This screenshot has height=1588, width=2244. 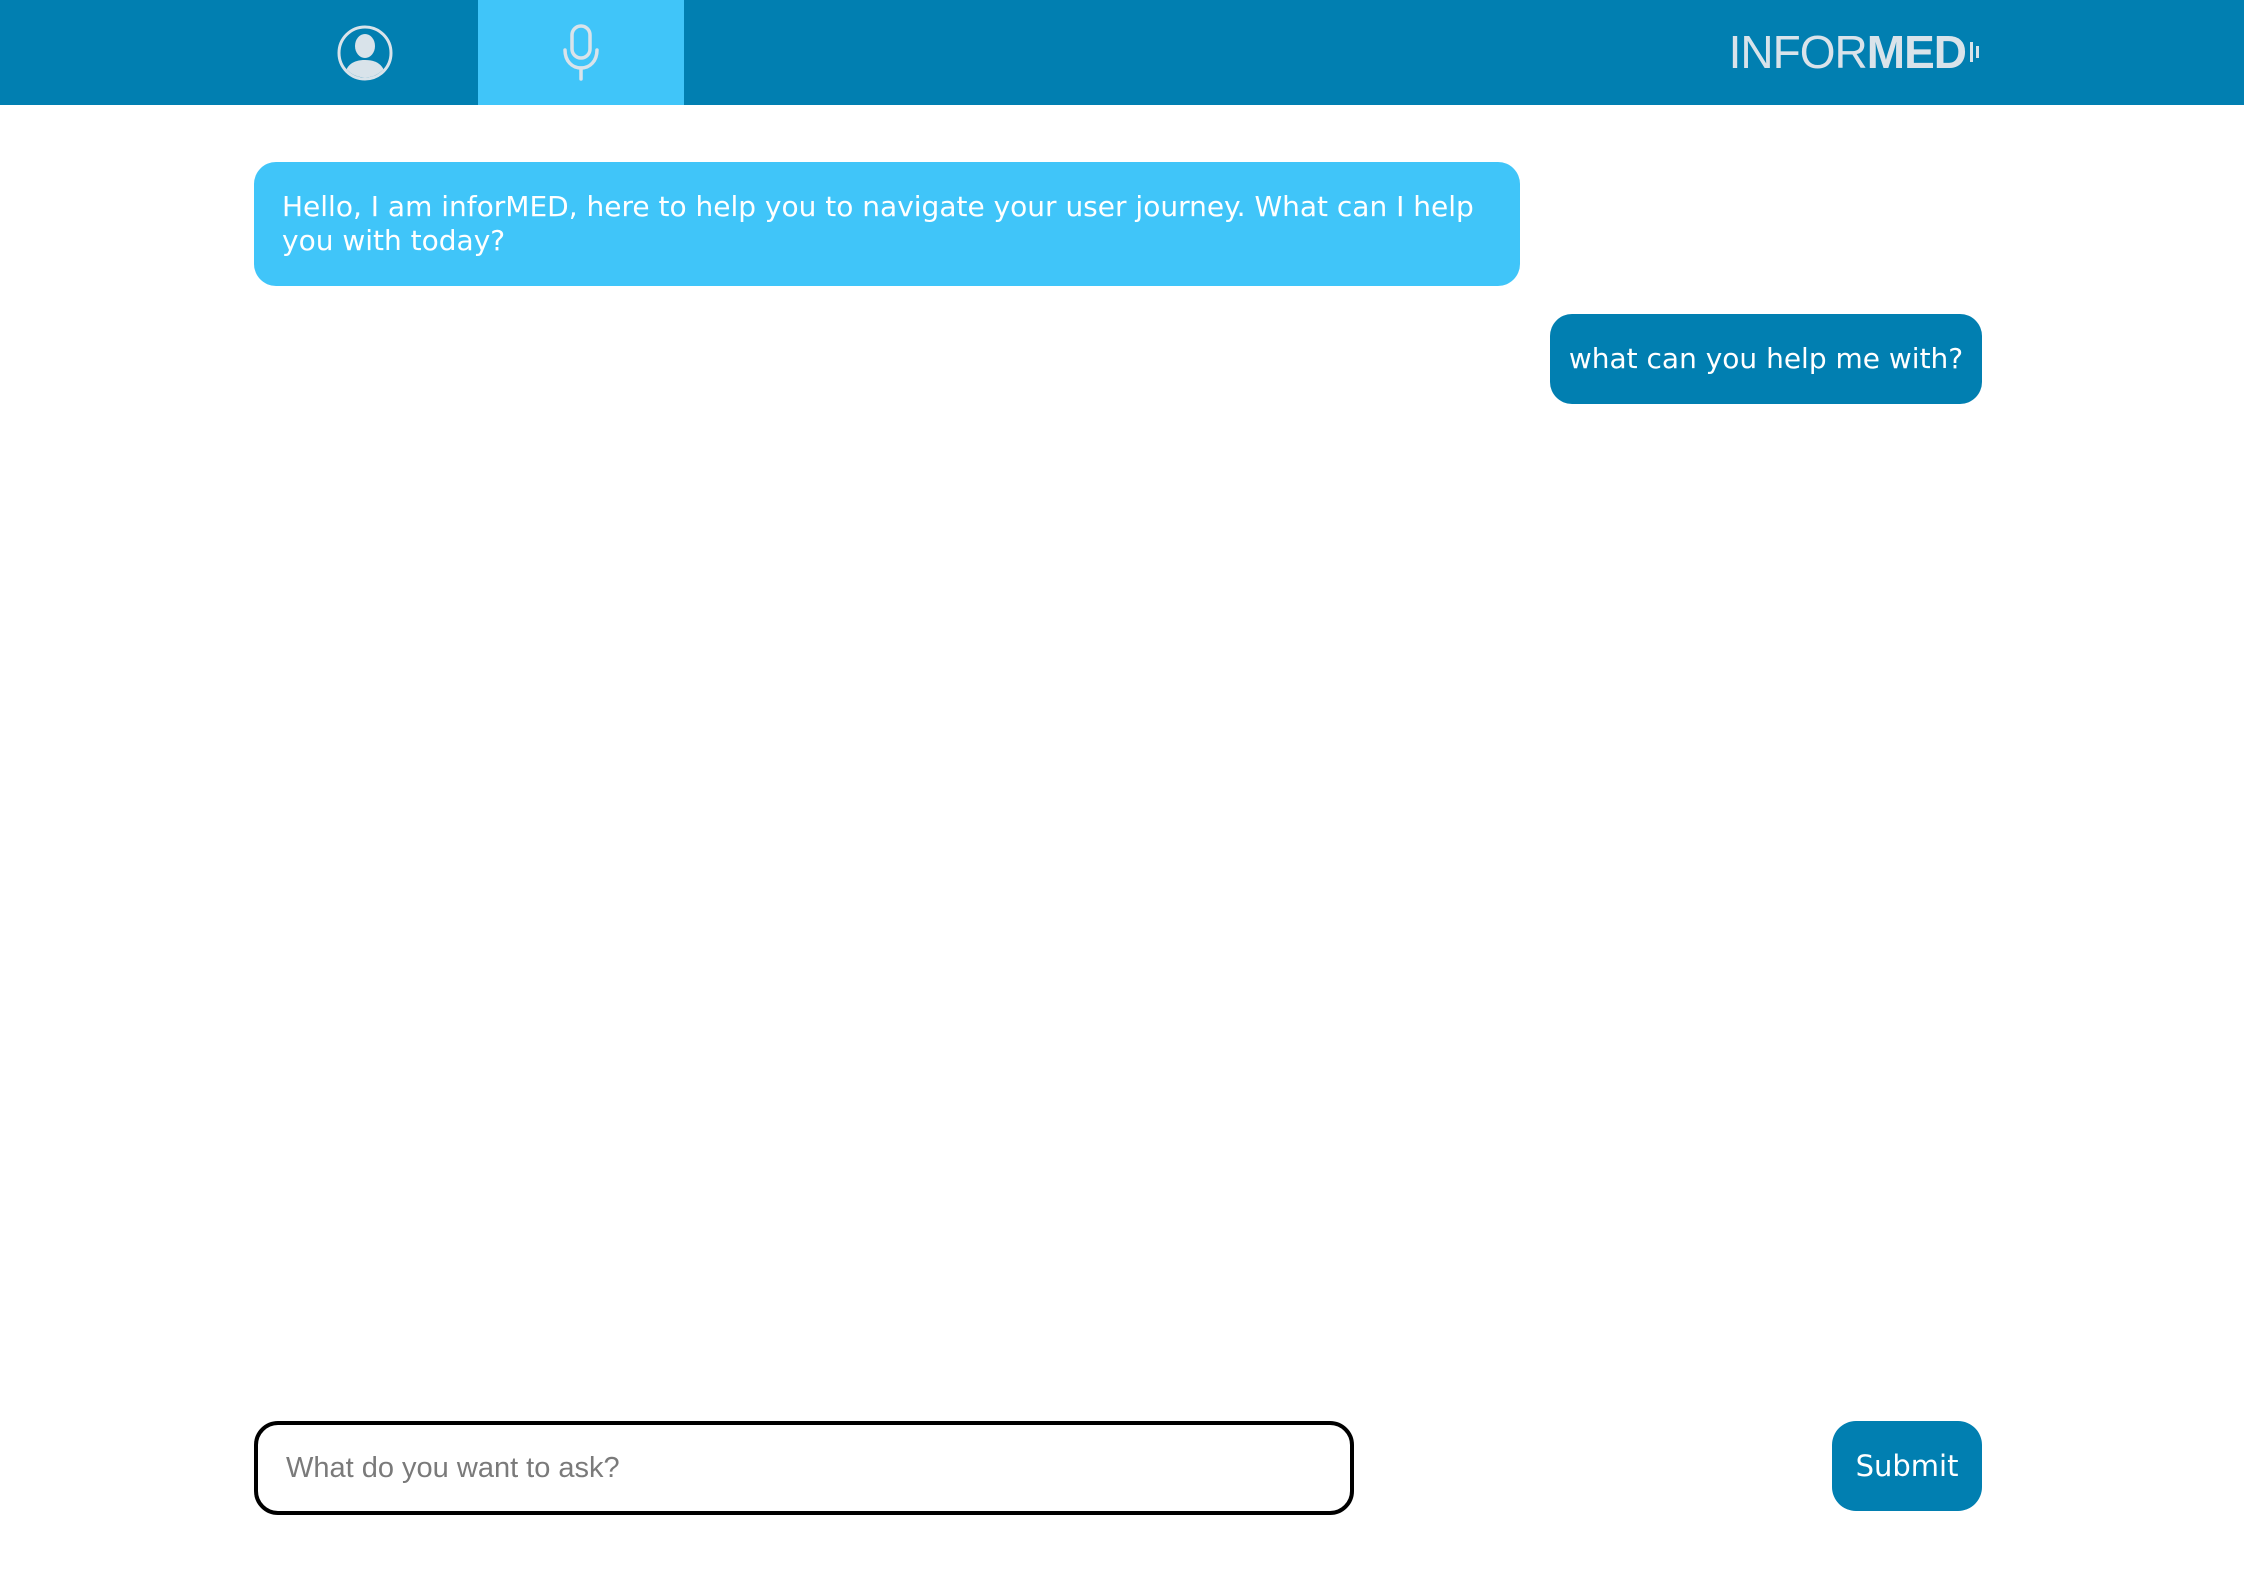 I want to click on submit-button: Submit, so click(x=1907, y=1466).